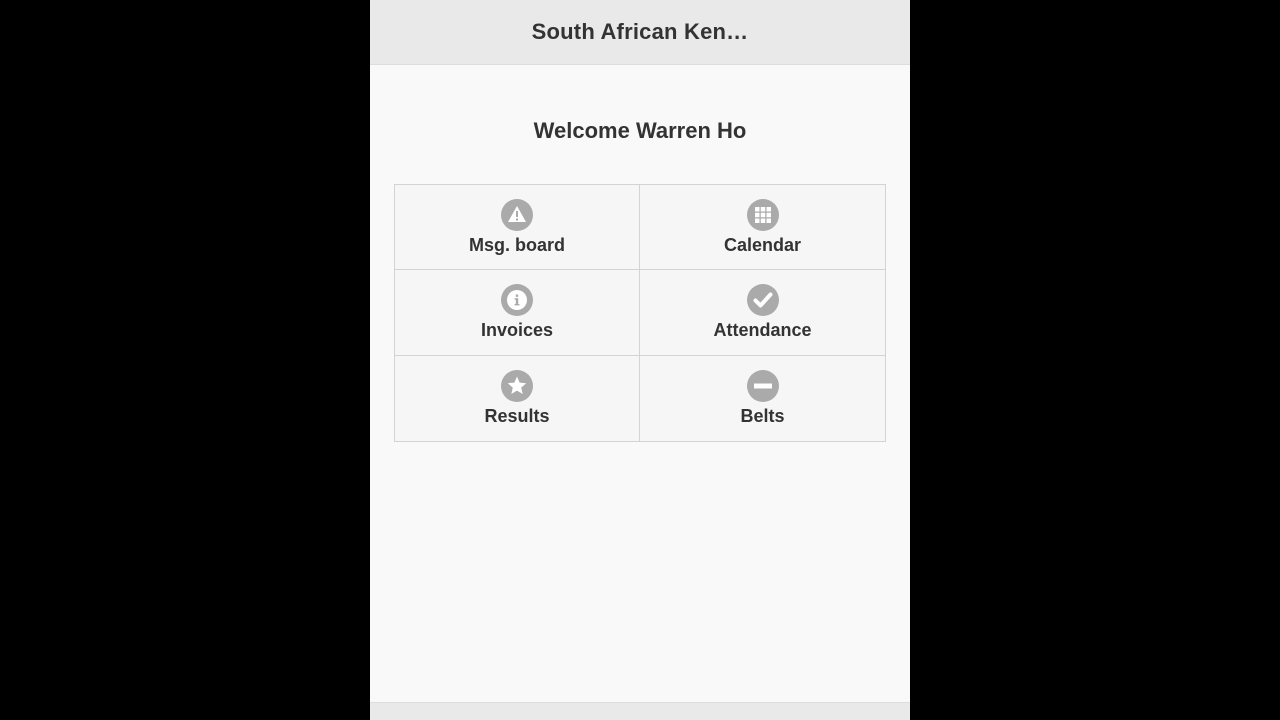 This screenshot has width=1280, height=720. What do you see at coordinates (517, 215) in the screenshot?
I see `alert-icon` at bounding box center [517, 215].